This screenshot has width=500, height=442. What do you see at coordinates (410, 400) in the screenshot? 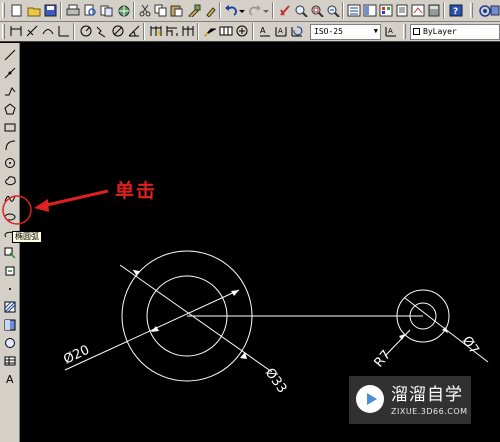
I see `watermark: 溜溜自学 ZIXUE.3D66.COM` at bounding box center [410, 400].